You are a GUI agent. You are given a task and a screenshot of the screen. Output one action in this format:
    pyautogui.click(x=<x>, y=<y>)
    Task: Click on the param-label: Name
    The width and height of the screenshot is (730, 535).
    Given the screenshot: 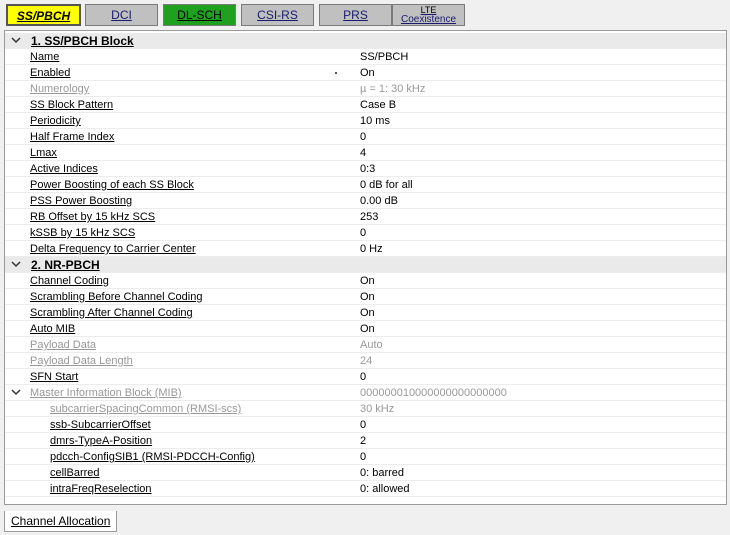 What is the action you would take?
    pyautogui.click(x=45, y=57)
    